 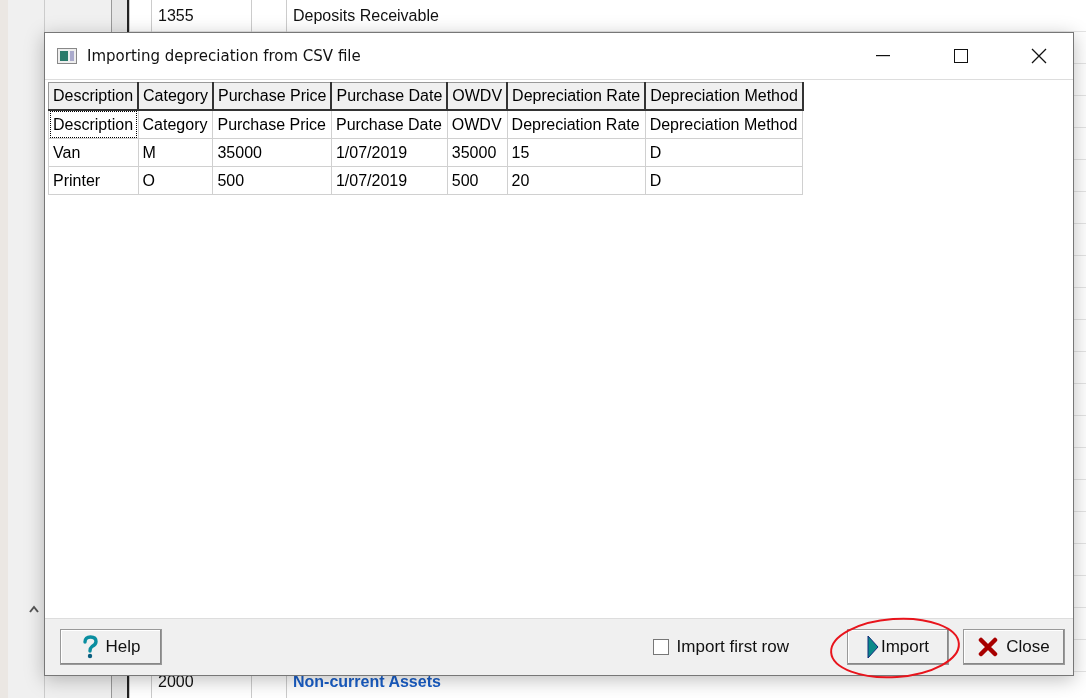 What do you see at coordinates (175, 96) in the screenshot?
I see `column-header: Category` at bounding box center [175, 96].